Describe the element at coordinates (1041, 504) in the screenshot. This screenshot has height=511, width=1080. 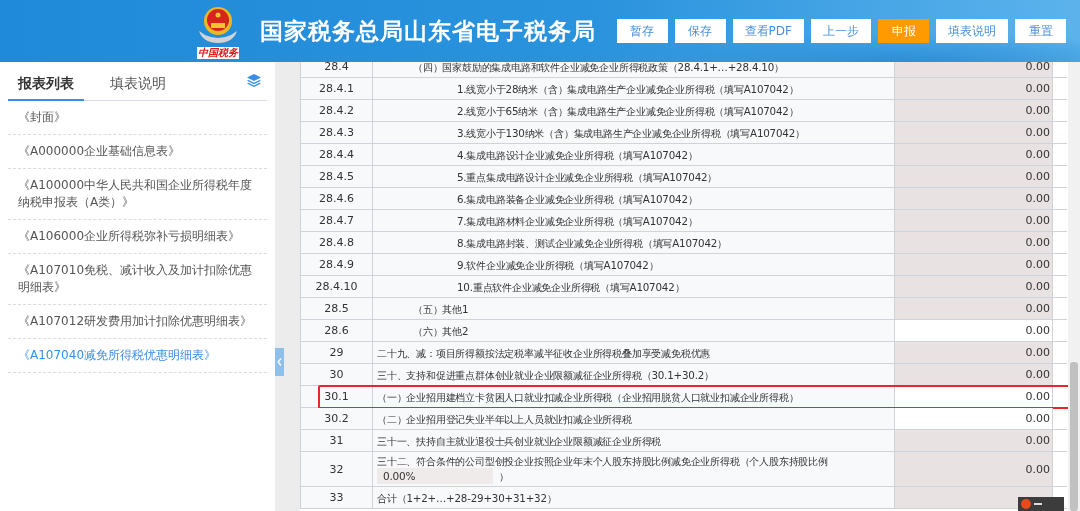
I see `ime-toolbar-icon` at that location.